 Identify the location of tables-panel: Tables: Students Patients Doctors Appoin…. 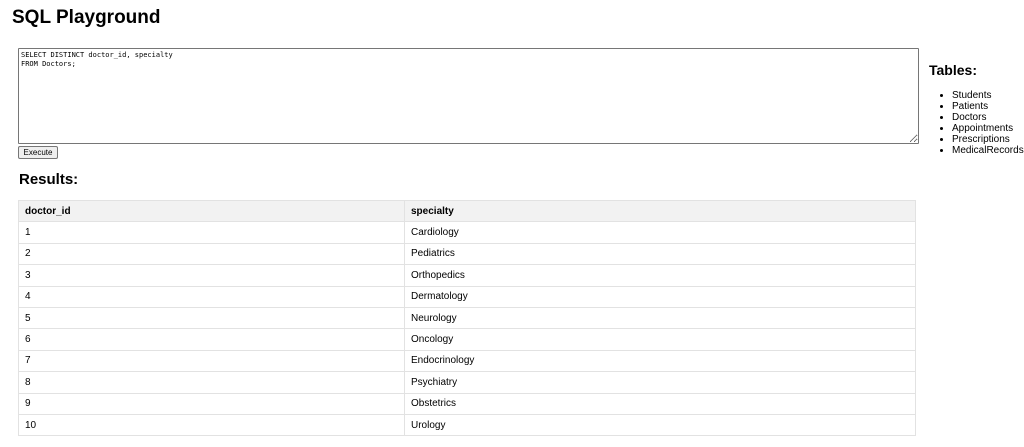
(976, 109).